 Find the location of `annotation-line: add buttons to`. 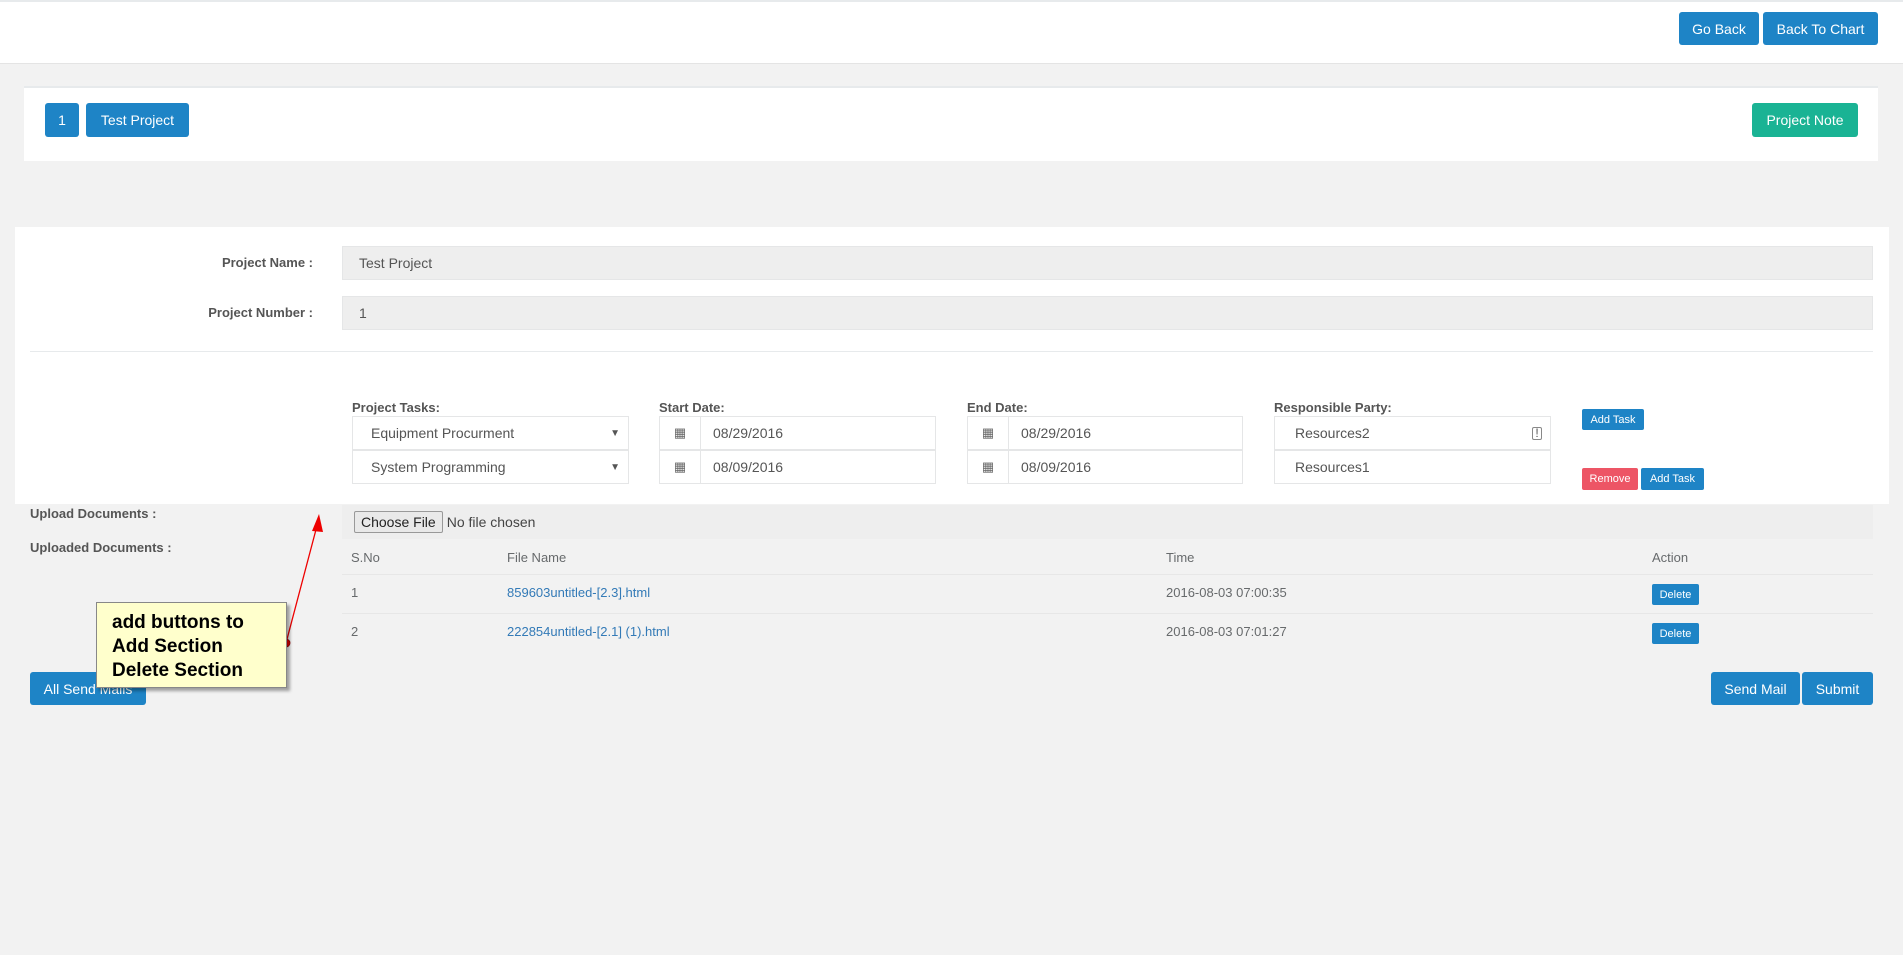

annotation-line: add buttons to is located at coordinates (178, 622).